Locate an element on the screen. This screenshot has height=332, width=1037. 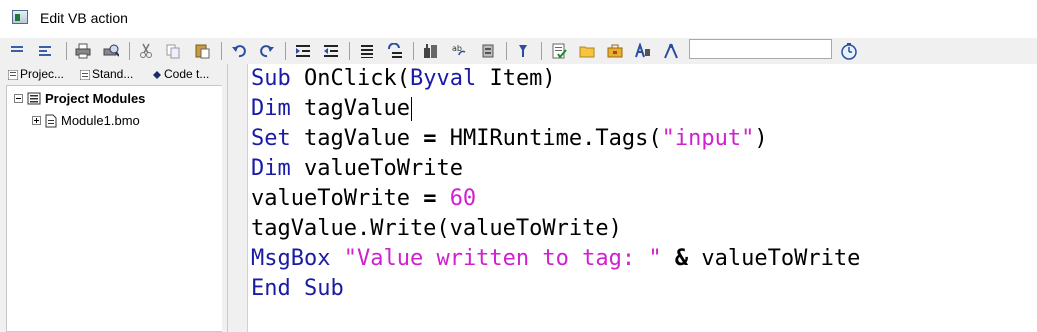
tree-node-project-modules: Project Modules is located at coordinates (79, 98).